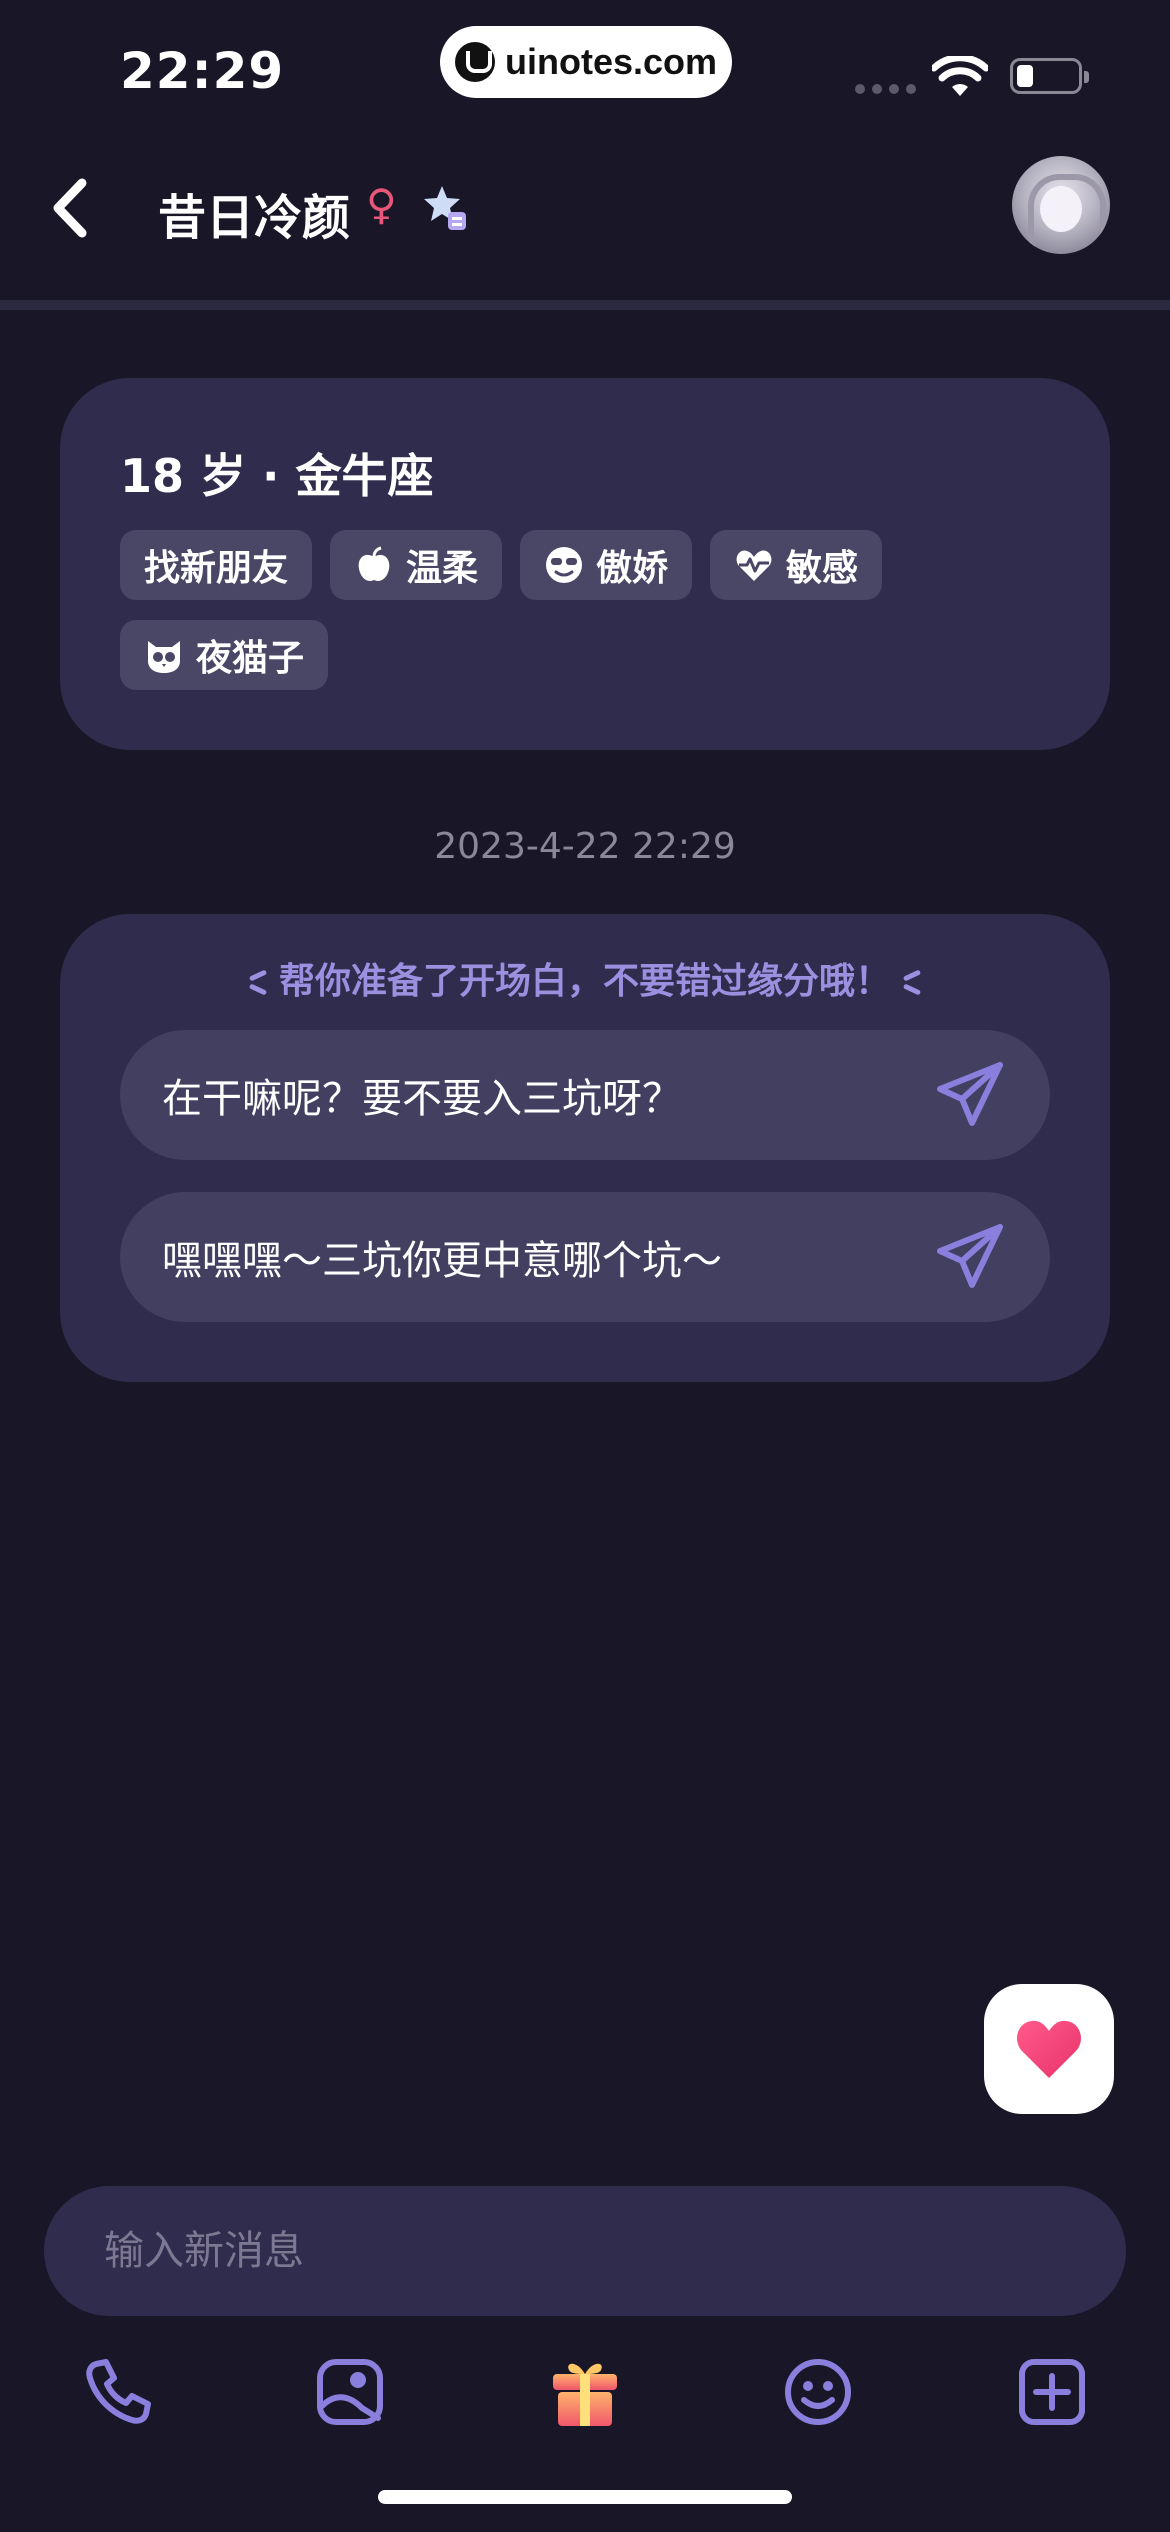  I want to click on heartbeat-icon, so click(754, 565).